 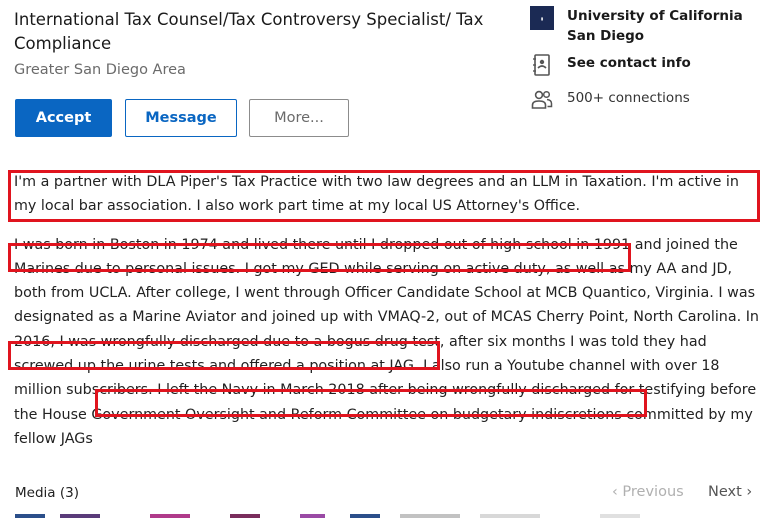 I want to click on connections-count: 500+ connections, so click(x=628, y=98).